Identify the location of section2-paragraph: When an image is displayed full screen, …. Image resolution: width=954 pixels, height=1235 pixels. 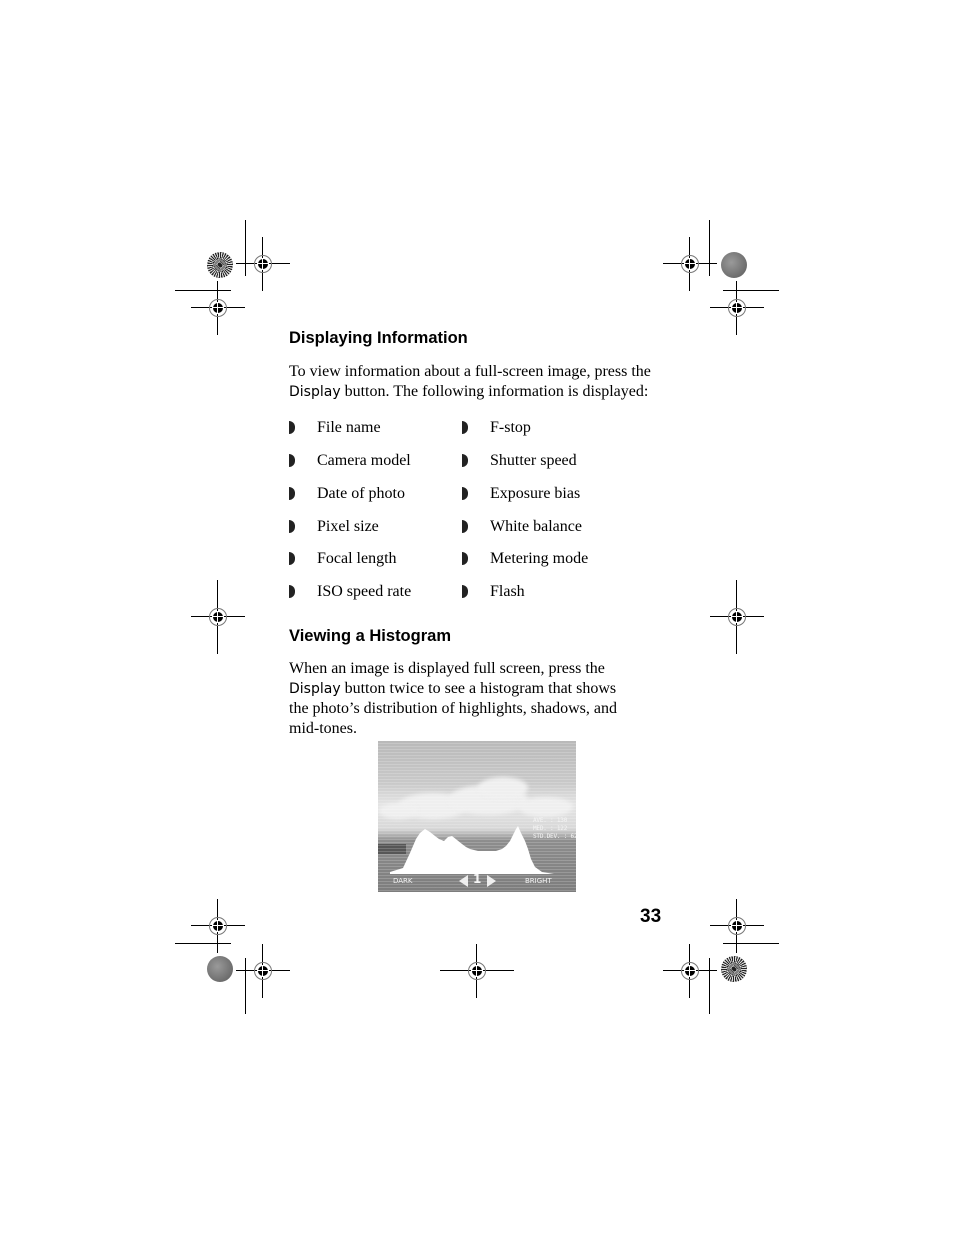
(469, 699).